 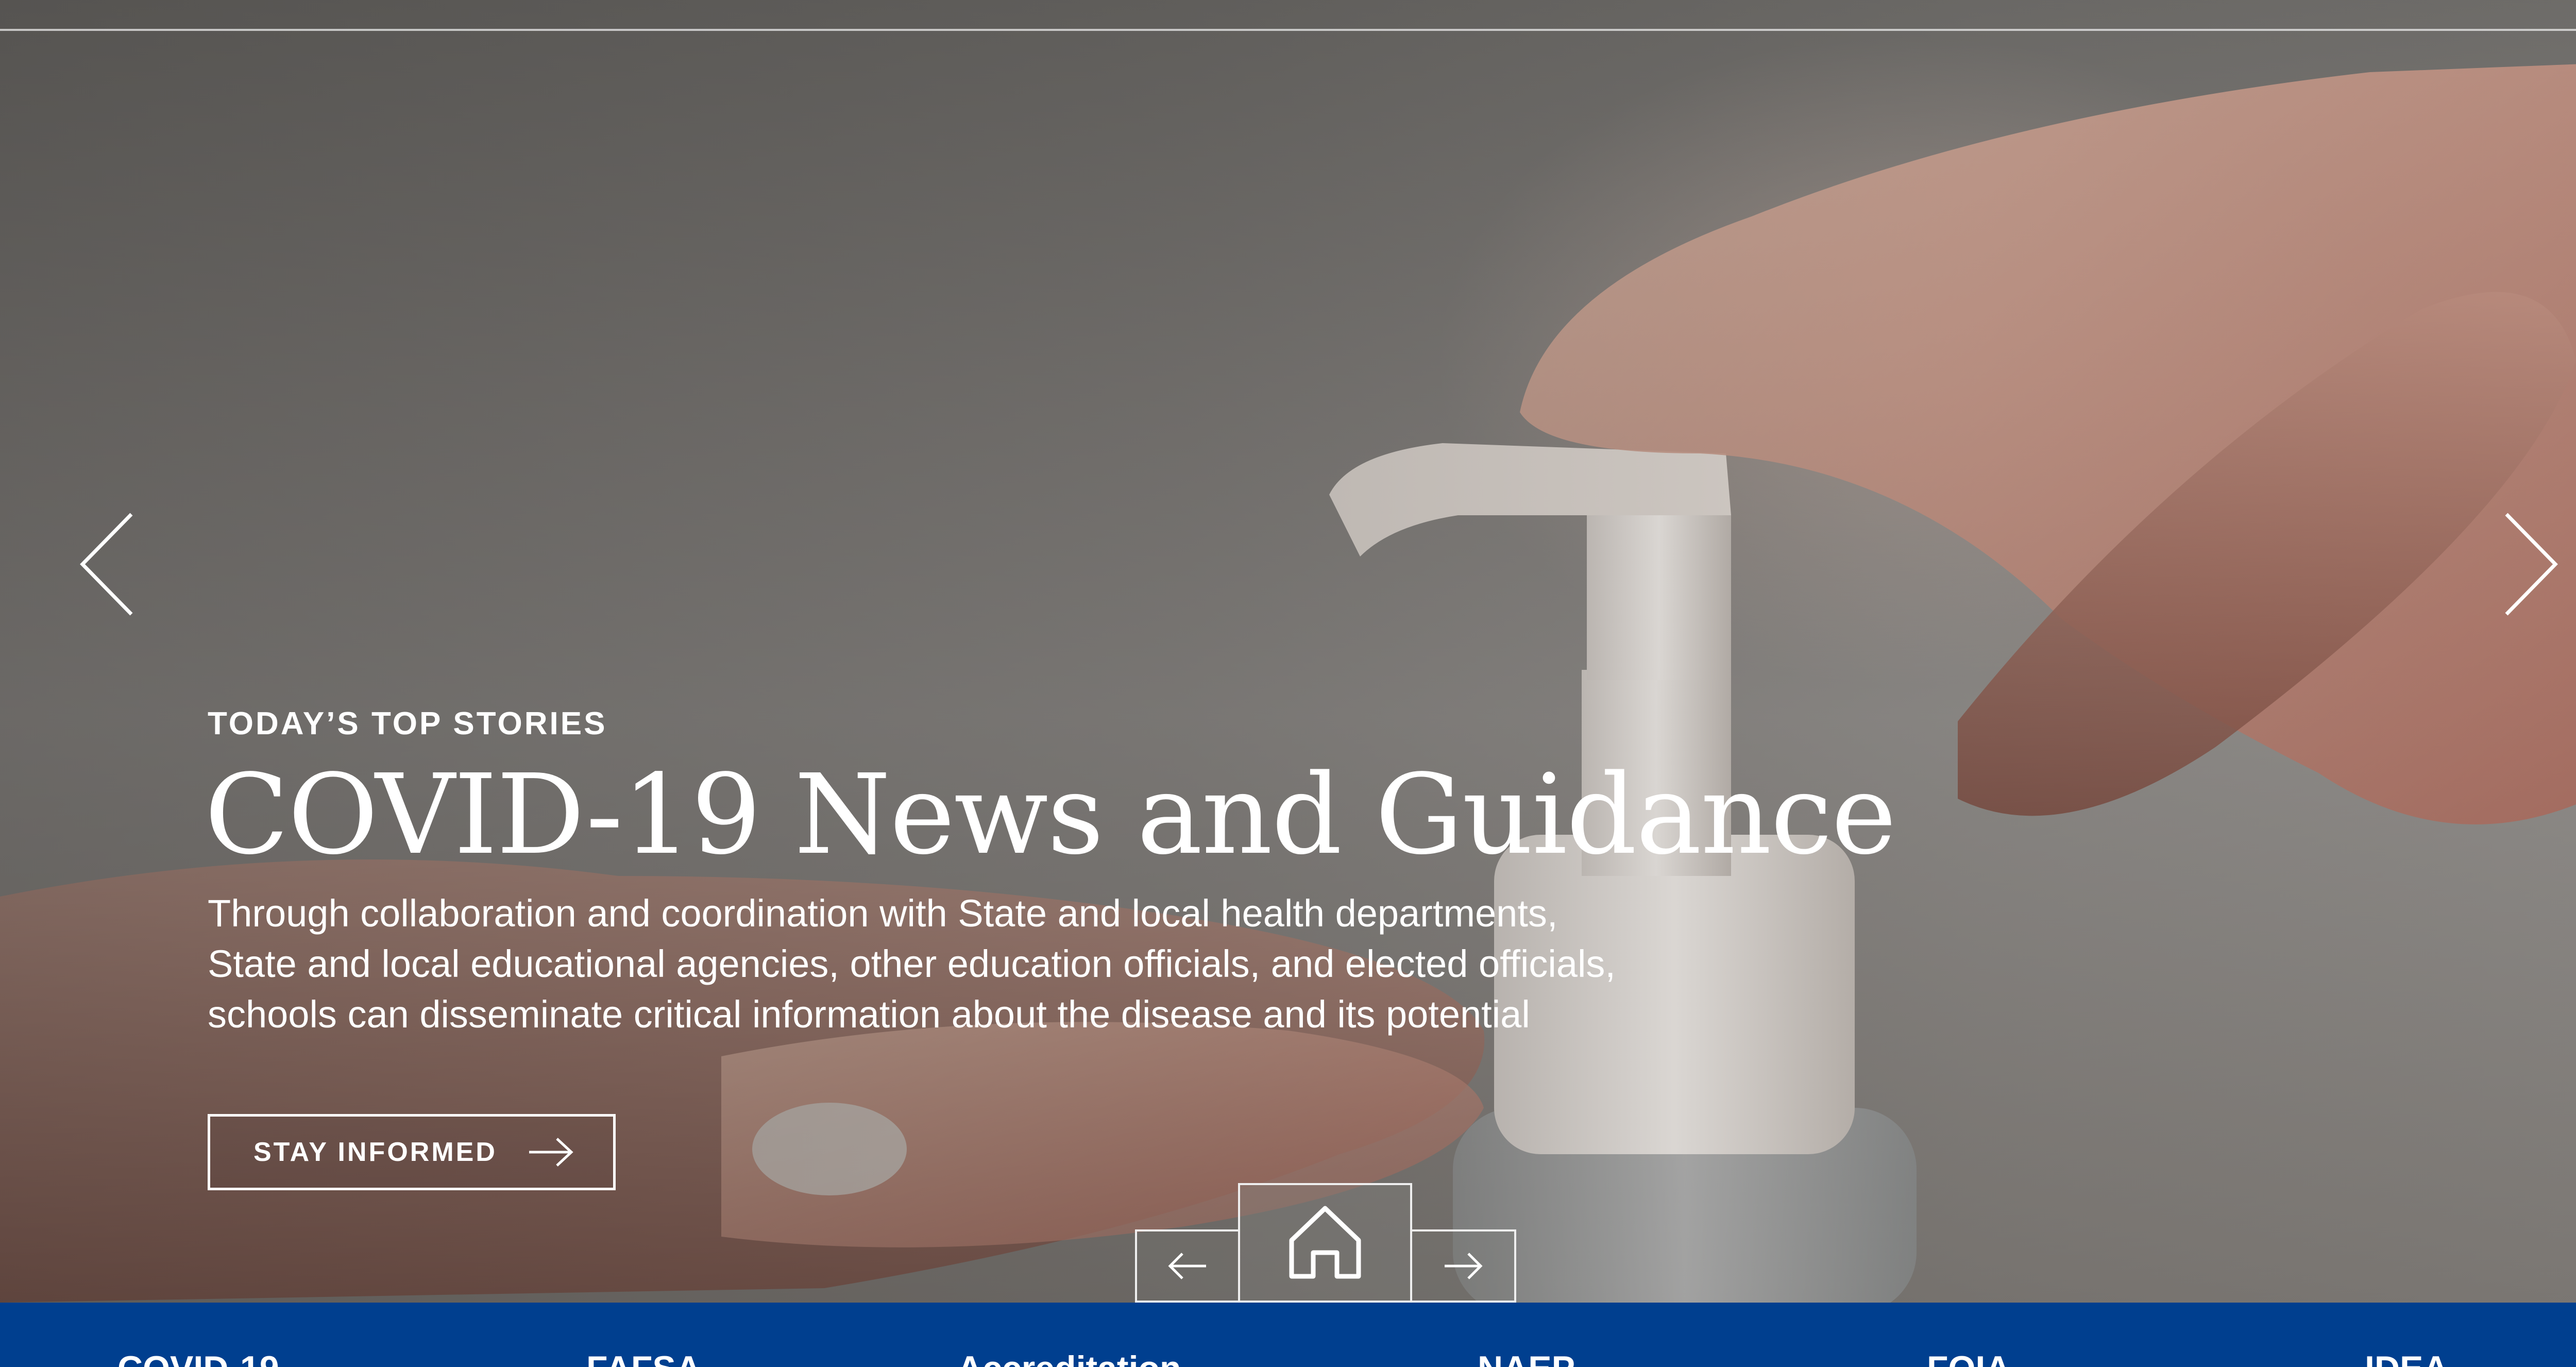 I want to click on carousel-next-button, so click(x=2530, y=564).